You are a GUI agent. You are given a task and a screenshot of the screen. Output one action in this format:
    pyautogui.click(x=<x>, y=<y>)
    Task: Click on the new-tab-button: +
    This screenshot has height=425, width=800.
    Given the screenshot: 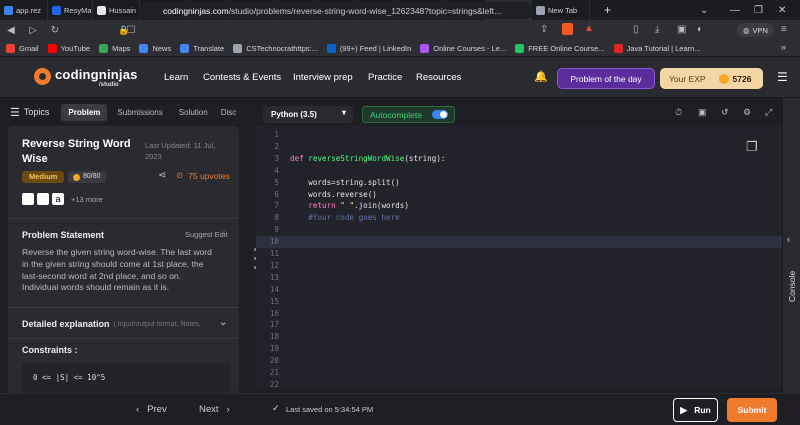 What is the action you would take?
    pyautogui.click(x=607, y=10)
    